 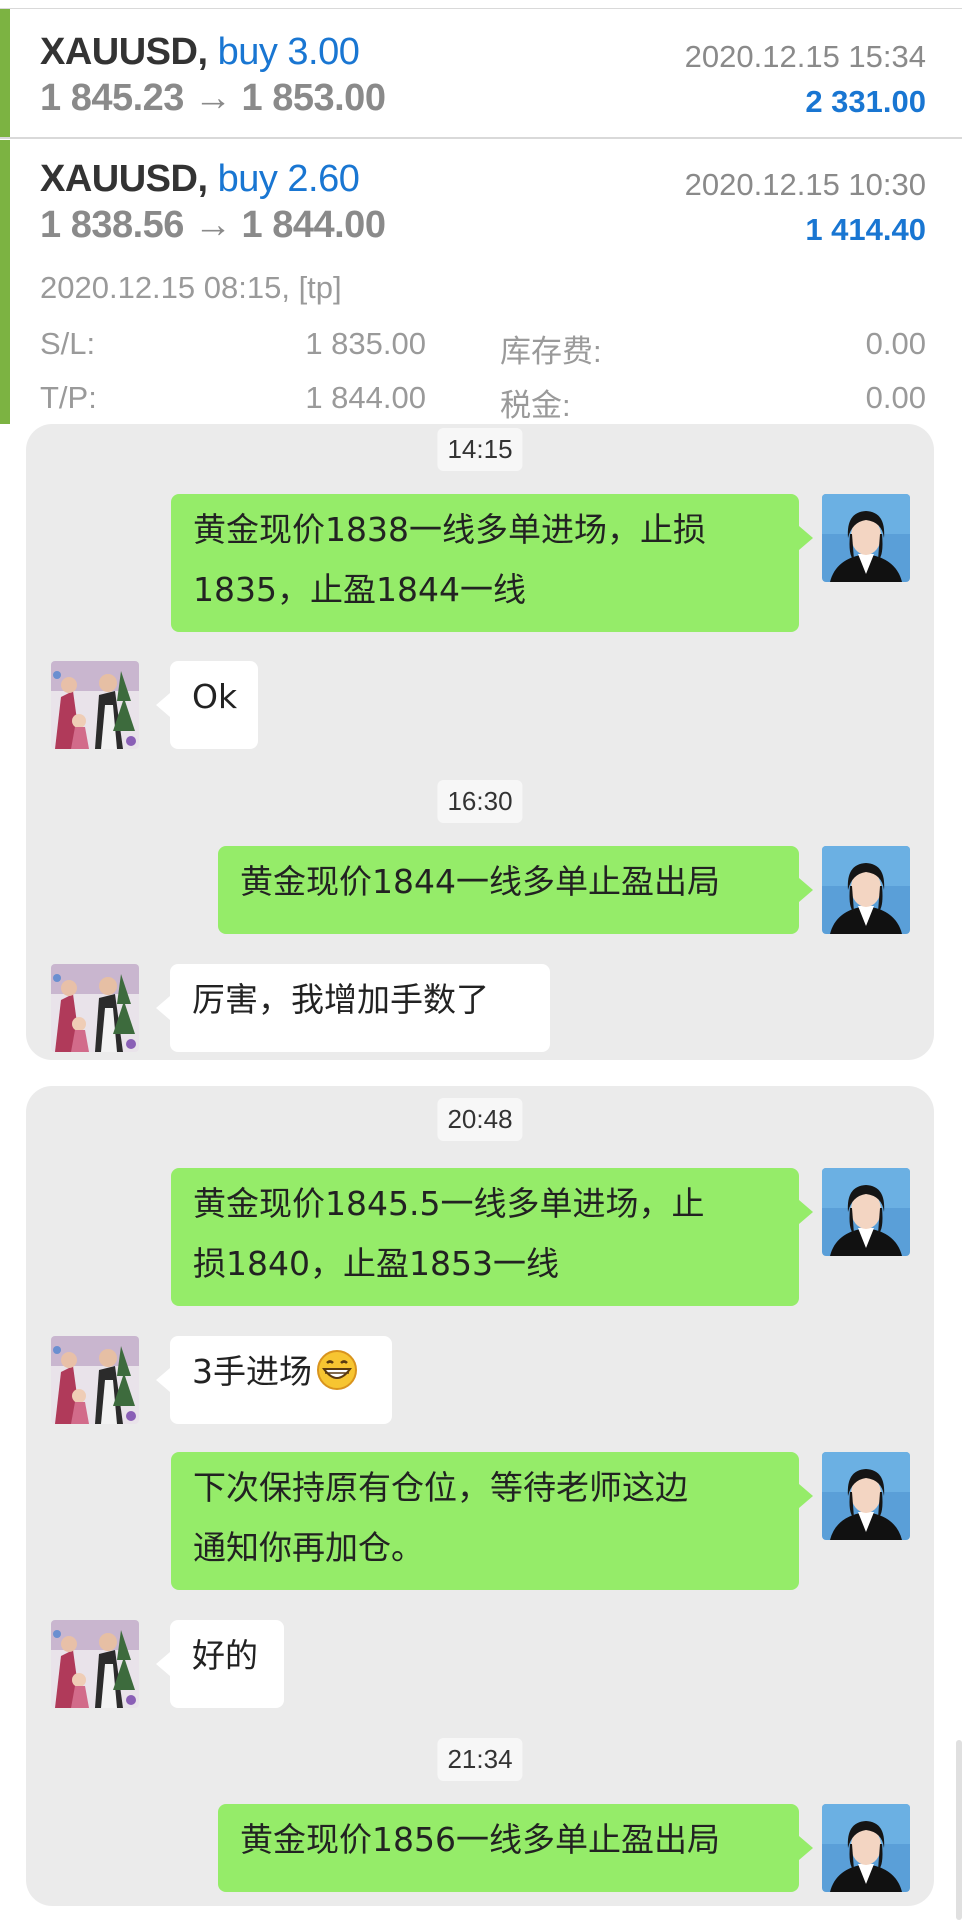 What do you see at coordinates (288, 52) in the screenshot?
I see `trade-direction: buy 3.00` at bounding box center [288, 52].